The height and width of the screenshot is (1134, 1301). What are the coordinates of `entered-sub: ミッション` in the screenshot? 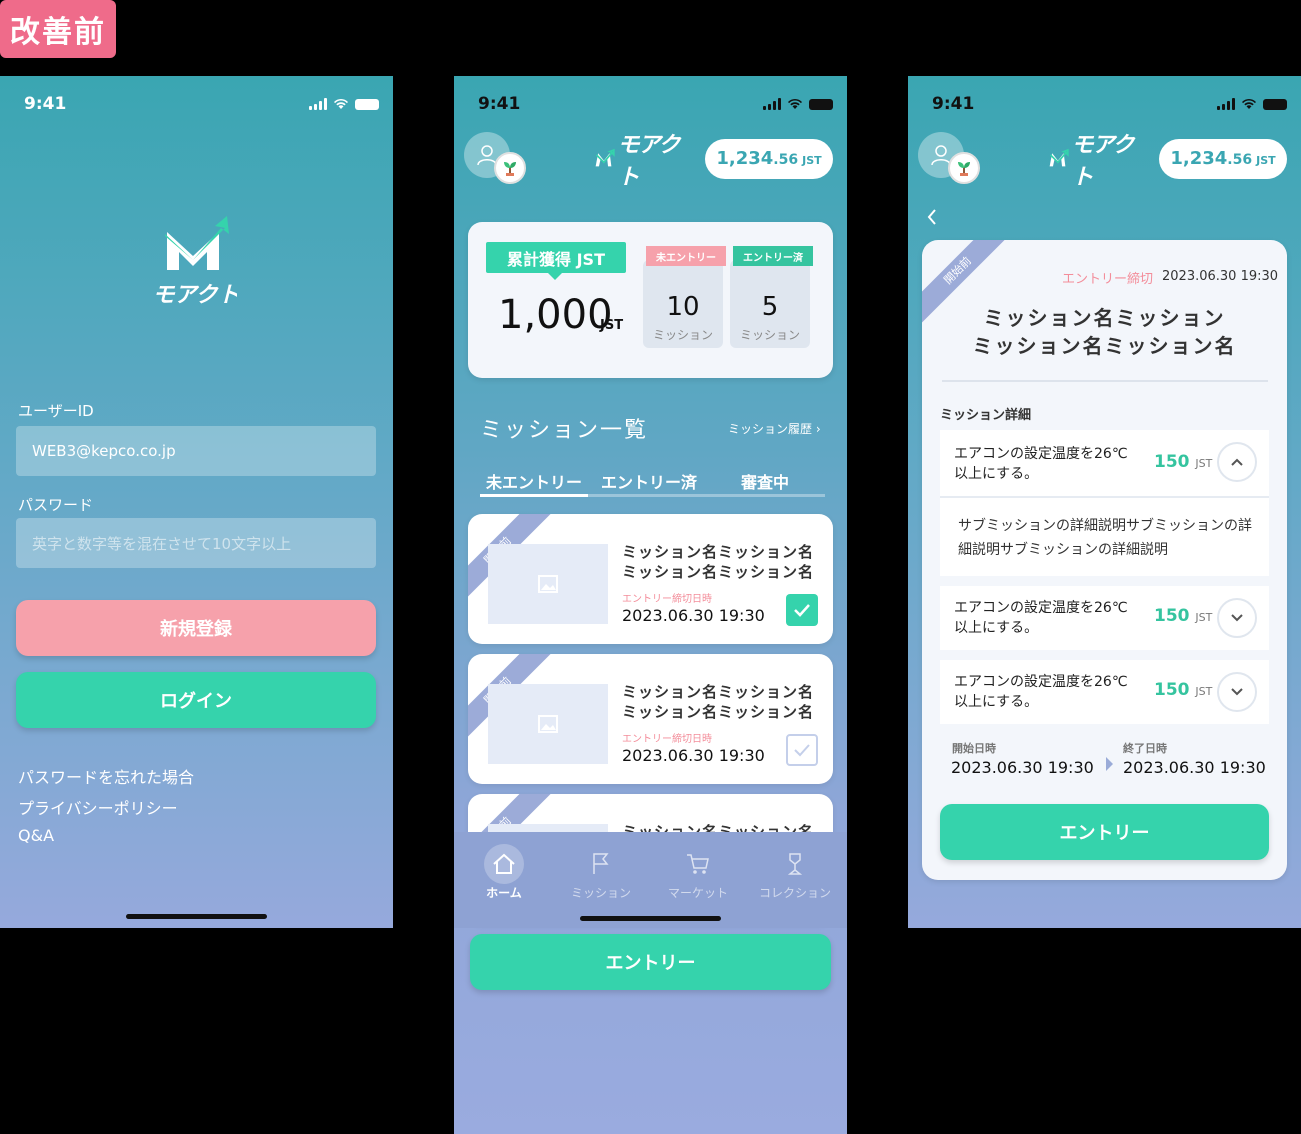 It's located at (769, 335).